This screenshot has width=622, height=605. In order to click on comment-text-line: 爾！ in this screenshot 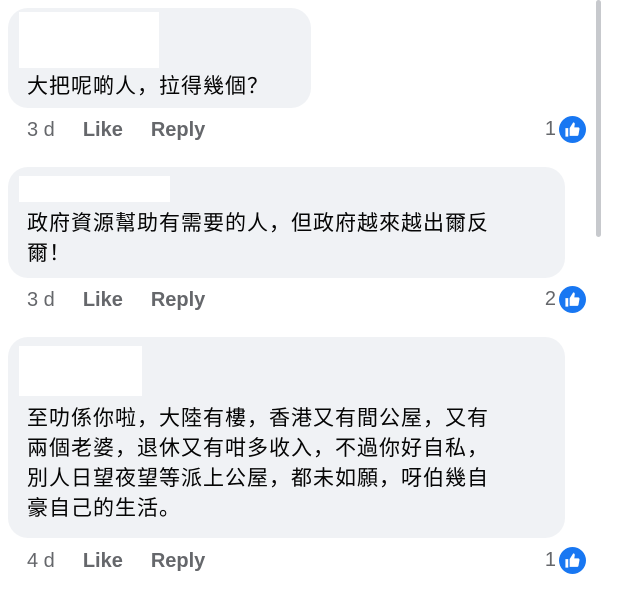, I will do `click(49, 253)`.